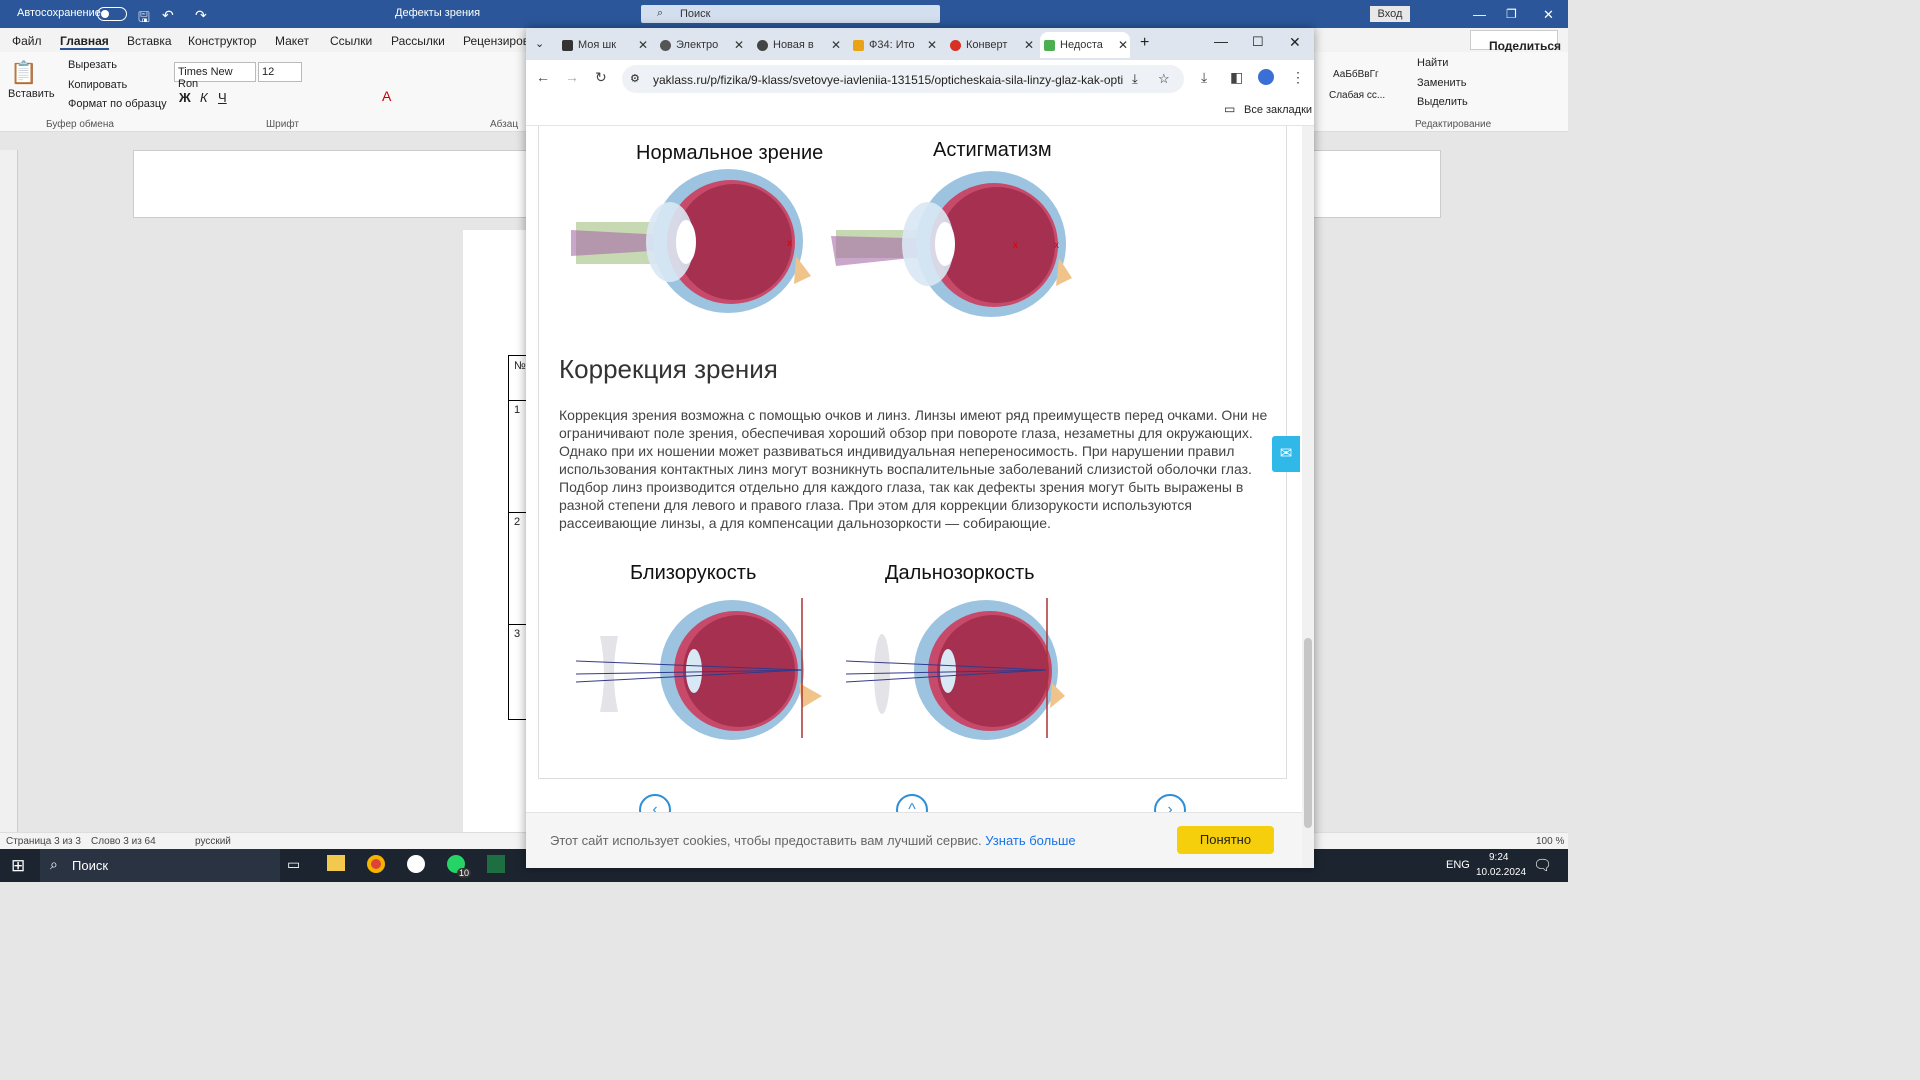 Image resolution: width=1920 pixels, height=1080 pixels. I want to click on browser-tab: Электро ✕, so click(701, 45).